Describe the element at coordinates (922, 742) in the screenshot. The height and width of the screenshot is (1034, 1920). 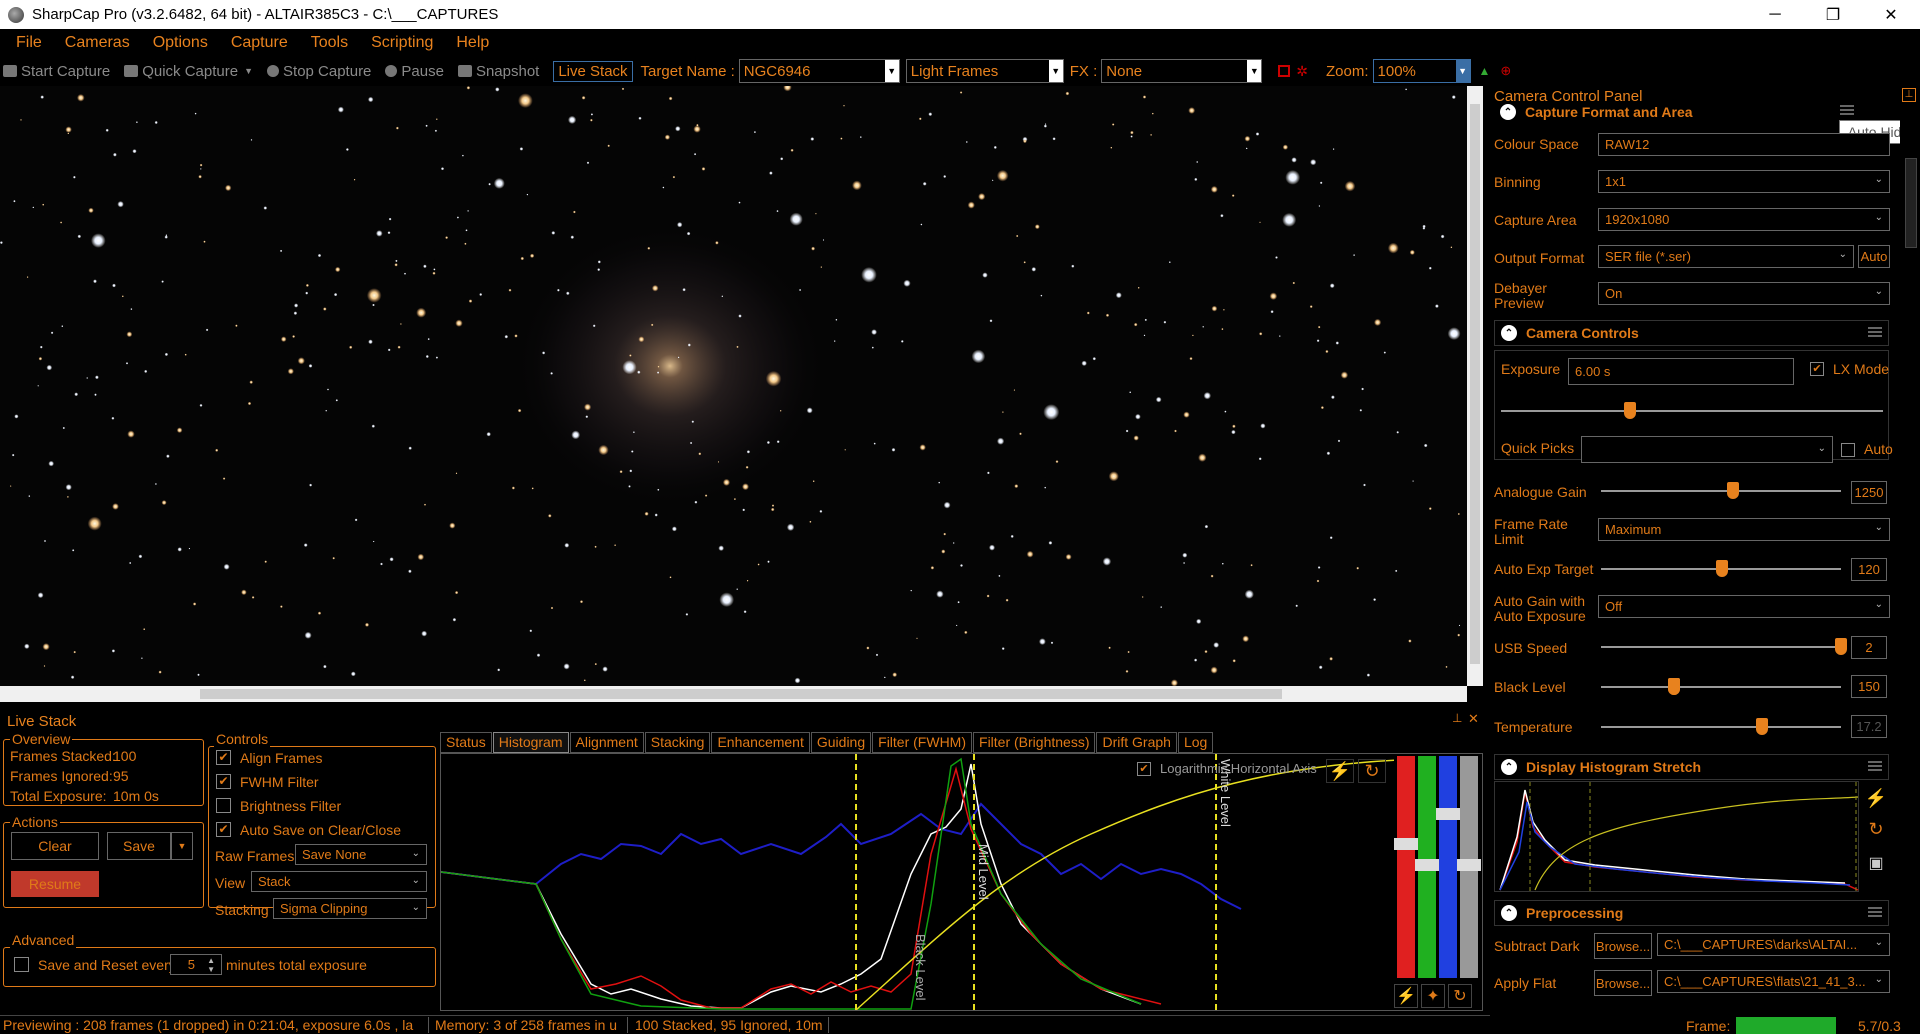
I see `tab-filter-fwhm: Filter (FWHM)` at that location.